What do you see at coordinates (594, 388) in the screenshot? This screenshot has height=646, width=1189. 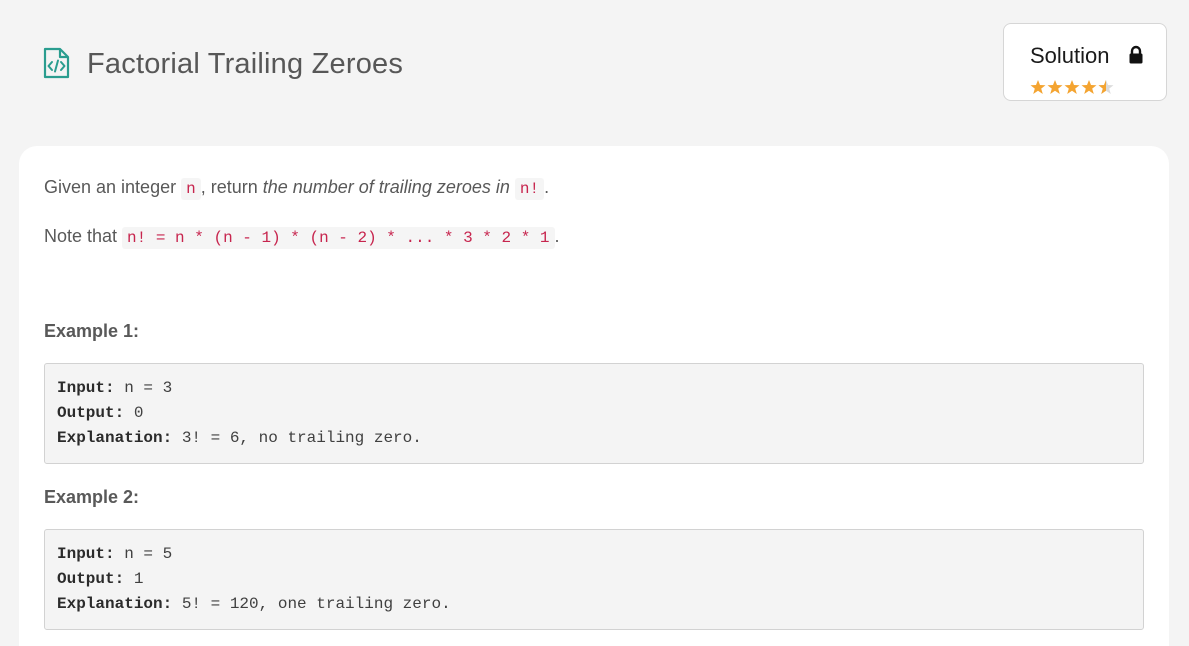 I see `example-input-row: Input: n = 3` at bounding box center [594, 388].